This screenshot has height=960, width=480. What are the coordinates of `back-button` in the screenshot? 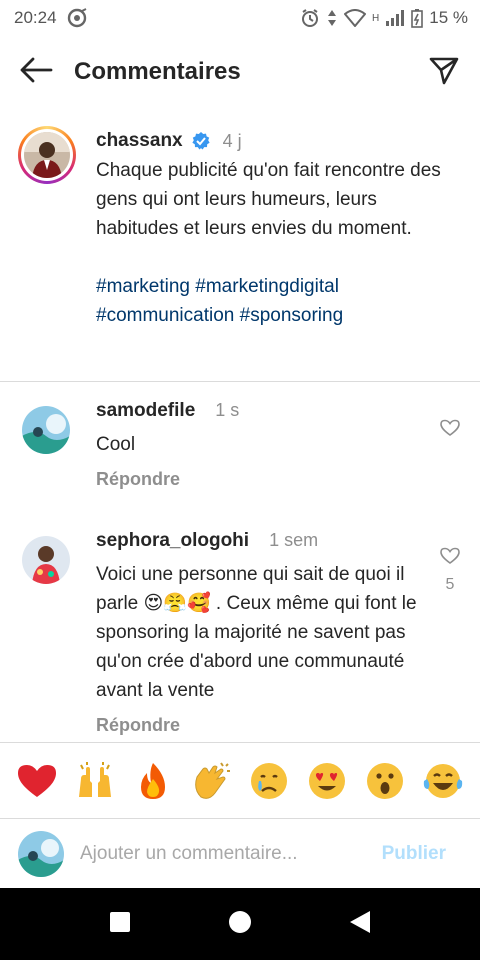 It's located at (36, 72).